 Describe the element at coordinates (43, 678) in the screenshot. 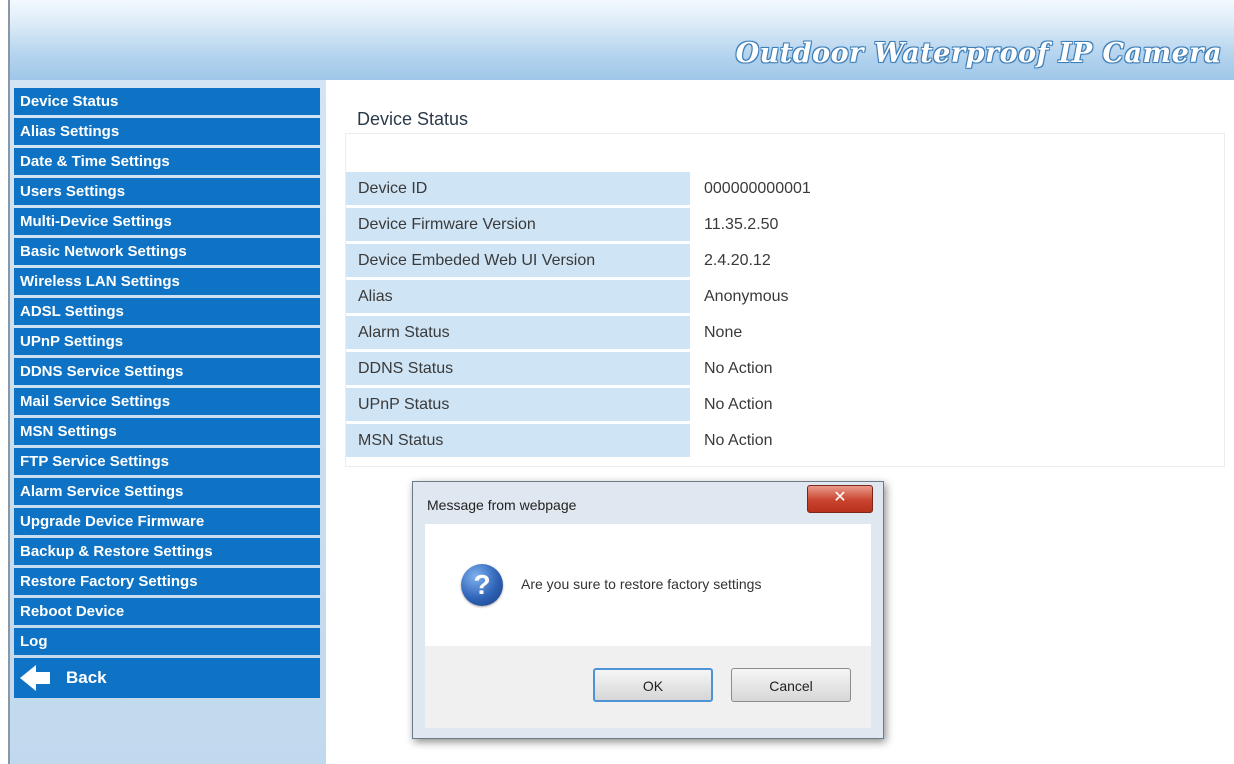

I see `back-arrow-tail` at that location.